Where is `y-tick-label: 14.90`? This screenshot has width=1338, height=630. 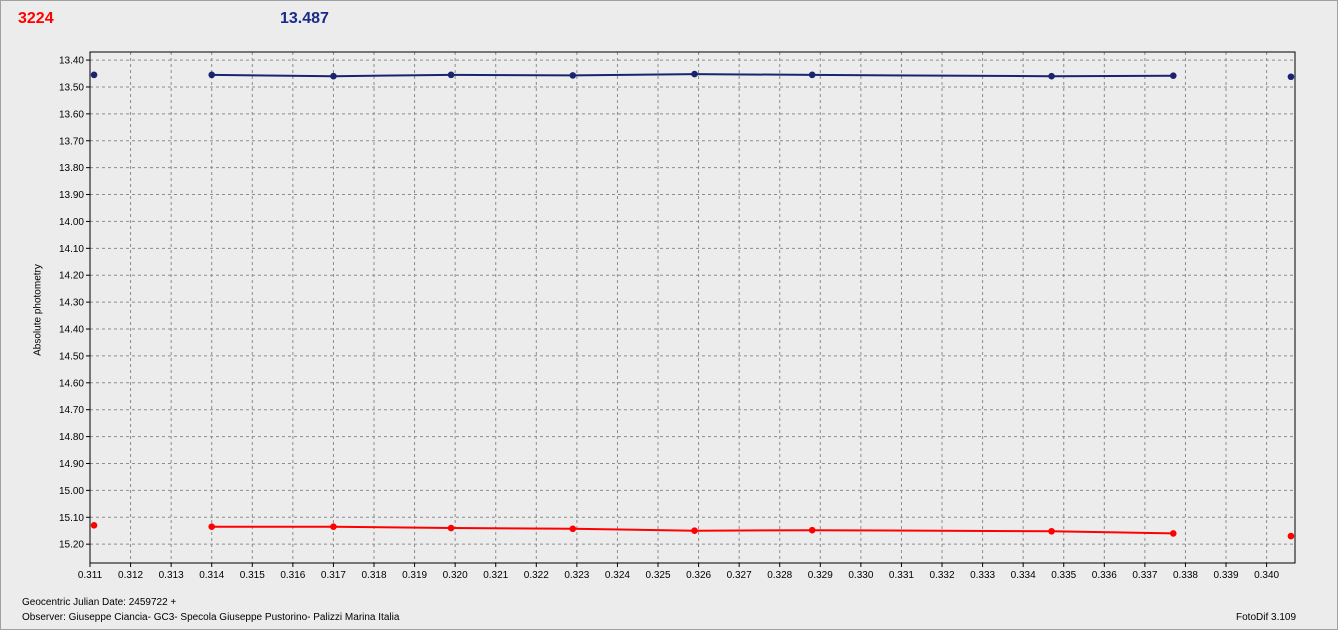 y-tick-label: 14.90 is located at coordinates (71, 464).